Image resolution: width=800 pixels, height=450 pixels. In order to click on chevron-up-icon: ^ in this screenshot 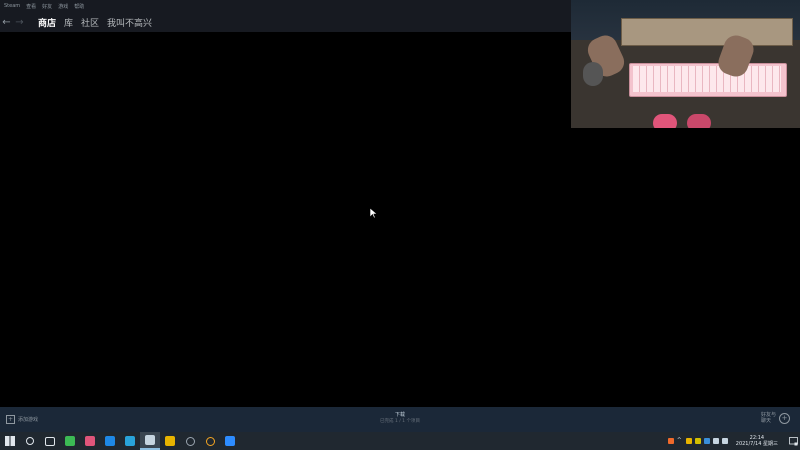, I will do `click(680, 441)`.